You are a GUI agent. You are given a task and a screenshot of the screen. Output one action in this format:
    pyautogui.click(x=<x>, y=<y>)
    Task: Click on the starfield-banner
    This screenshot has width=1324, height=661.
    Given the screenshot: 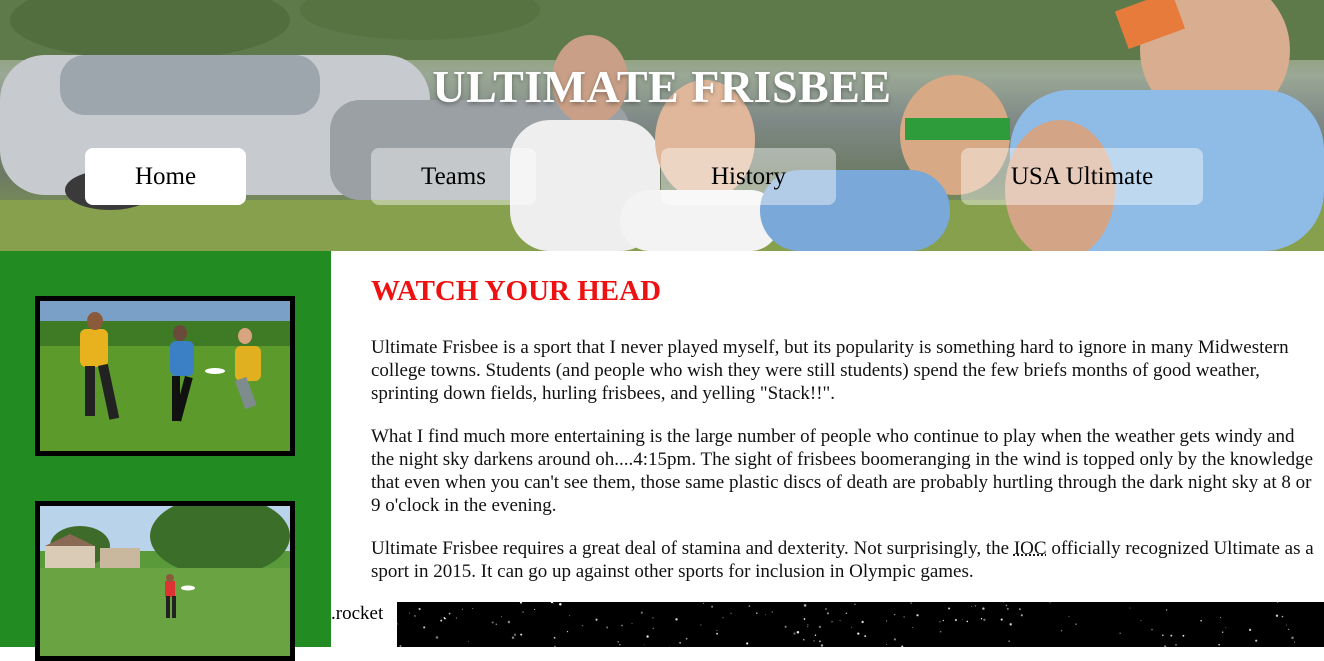 What is the action you would take?
    pyautogui.click(x=860, y=624)
    